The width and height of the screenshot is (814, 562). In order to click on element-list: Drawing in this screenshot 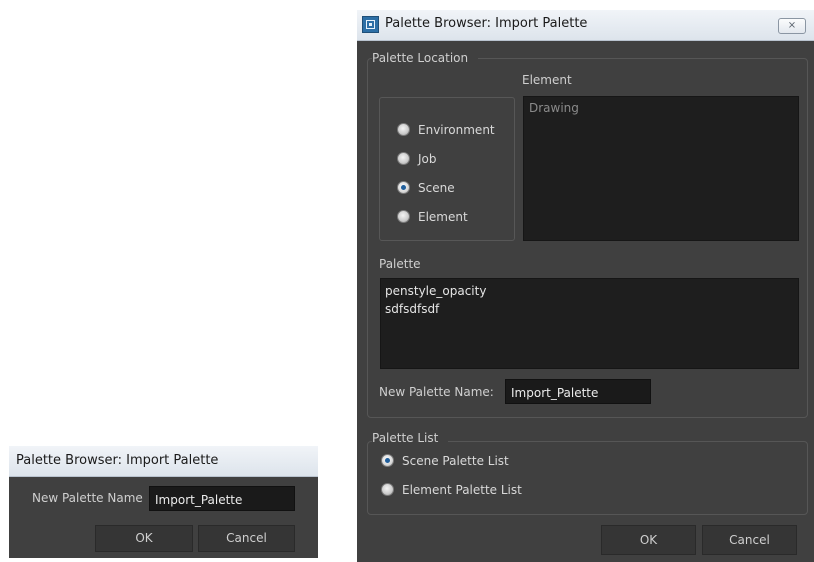, I will do `click(661, 168)`.